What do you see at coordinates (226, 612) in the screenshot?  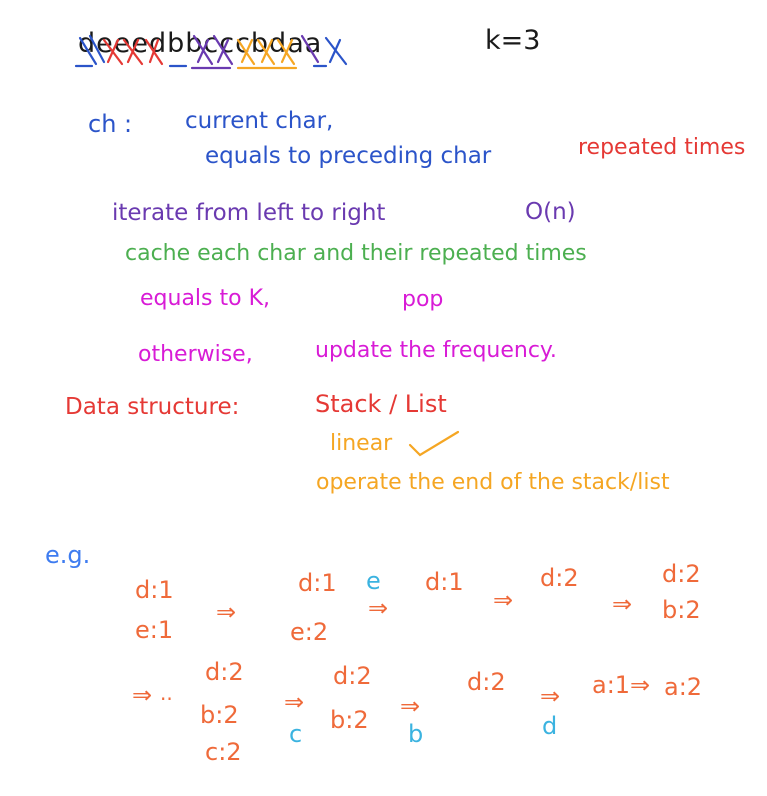 I see `arrow-1: ⇒` at bounding box center [226, 612].